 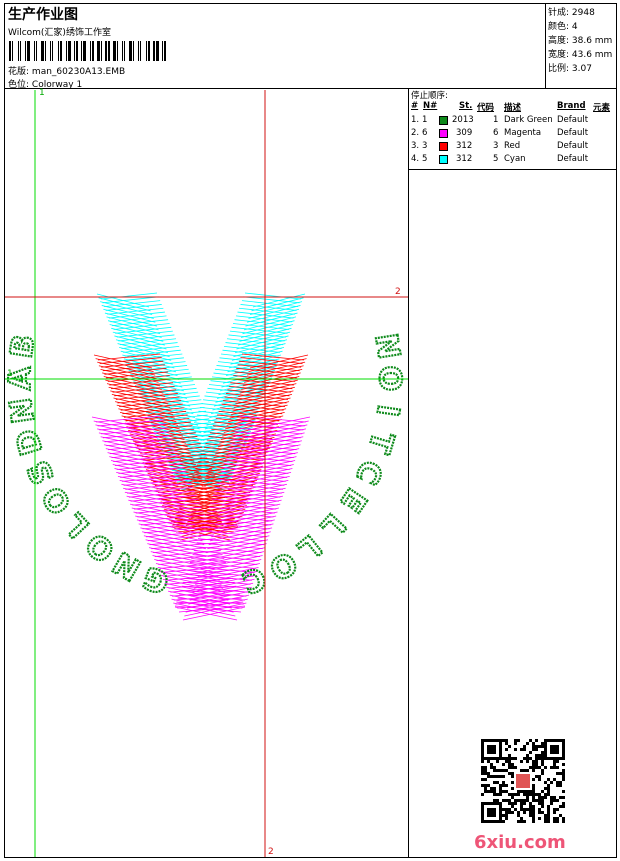 What do you see at coordinates (466, 106) in the screenshot?
I see `col-header-st: St.` at bounding box center [466, 106].